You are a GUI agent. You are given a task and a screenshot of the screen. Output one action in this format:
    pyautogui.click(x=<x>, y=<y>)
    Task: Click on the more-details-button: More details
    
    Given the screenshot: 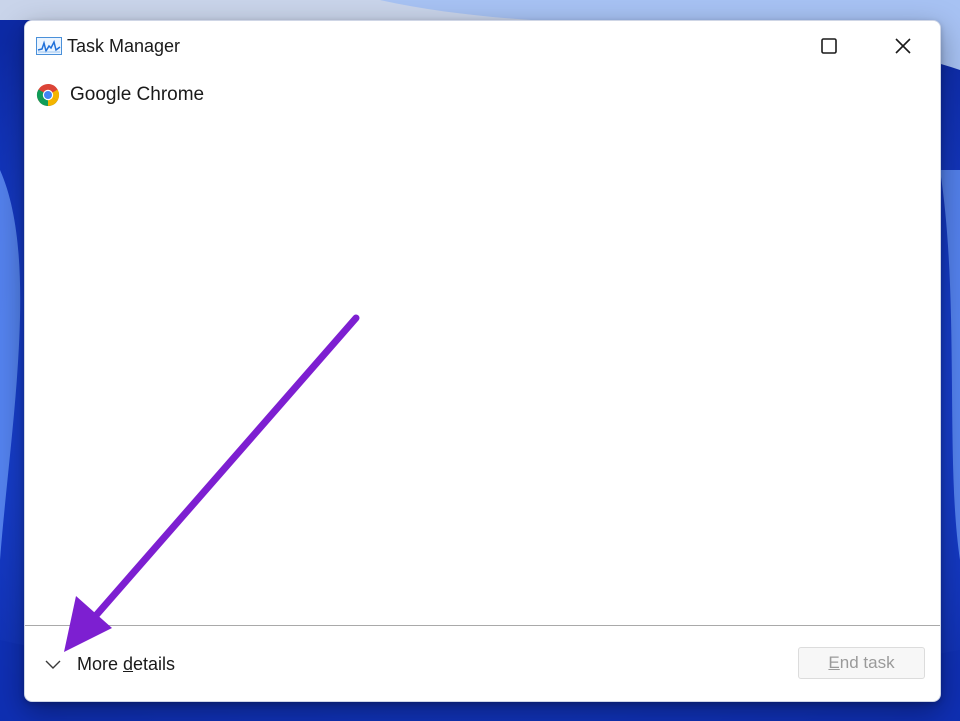 What is the action you would take?
    pyautogui.click(x=131, y=664)
    